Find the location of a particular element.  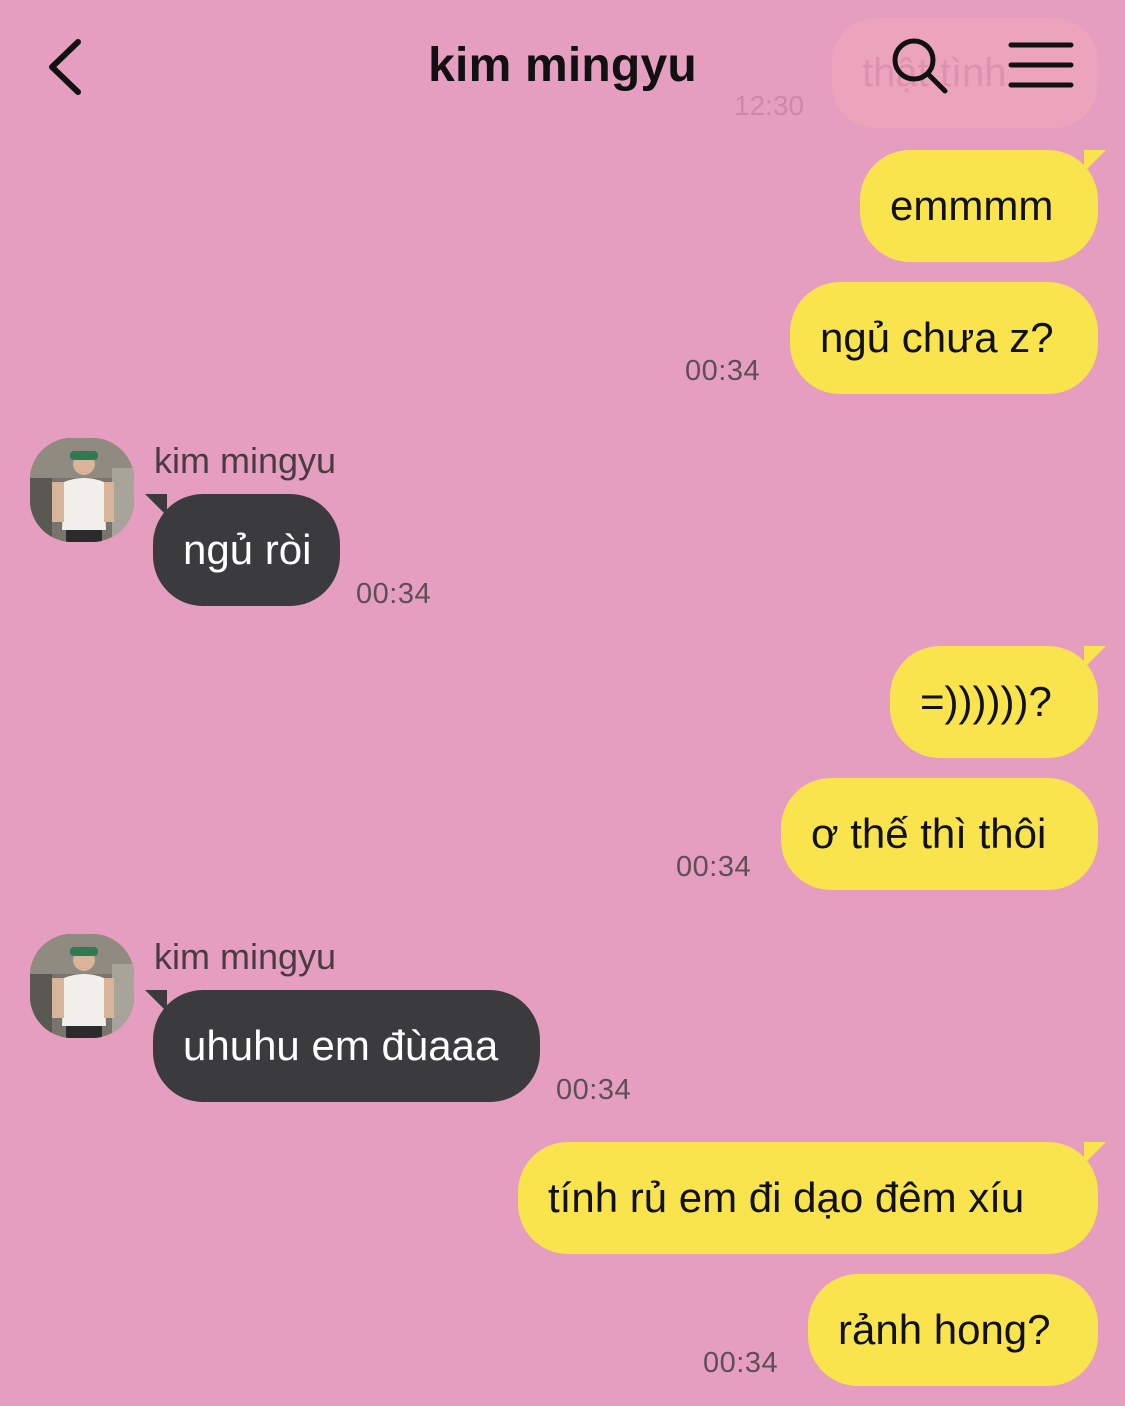

my-message-bubble: ơ thế thì thôi is located at coordinates (939, 834).